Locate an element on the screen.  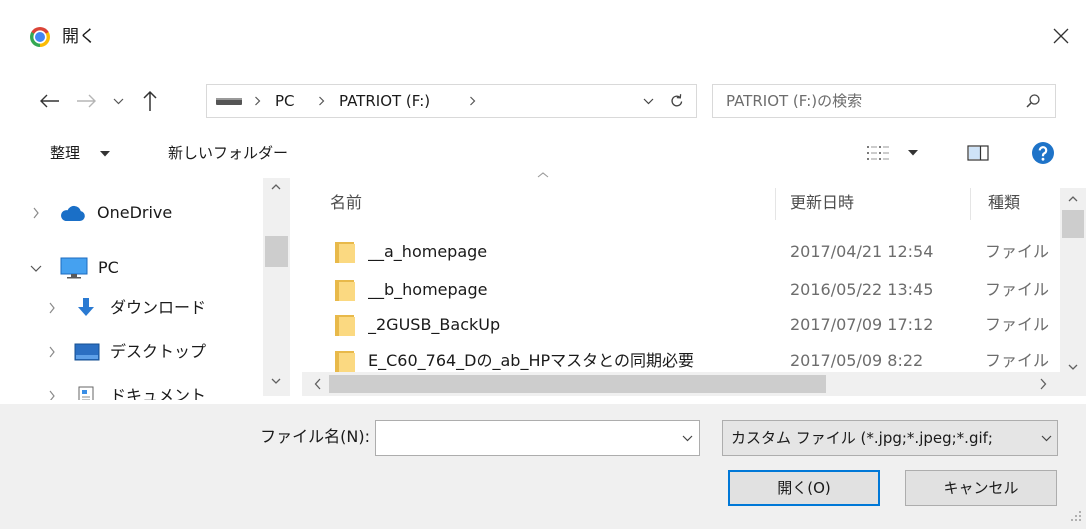
file-type-select: カスタム ファイル (*.jpg;*.jpeg;*.gif; is located at coordinates (890, 438).